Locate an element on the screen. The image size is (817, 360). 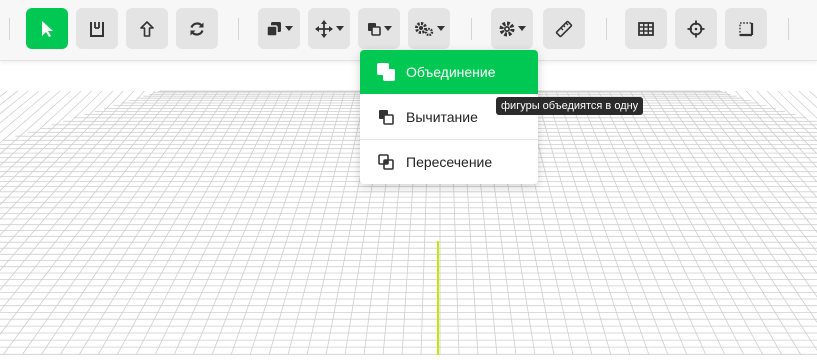
settings-group-tool-button is located at coordinates (429, 28).